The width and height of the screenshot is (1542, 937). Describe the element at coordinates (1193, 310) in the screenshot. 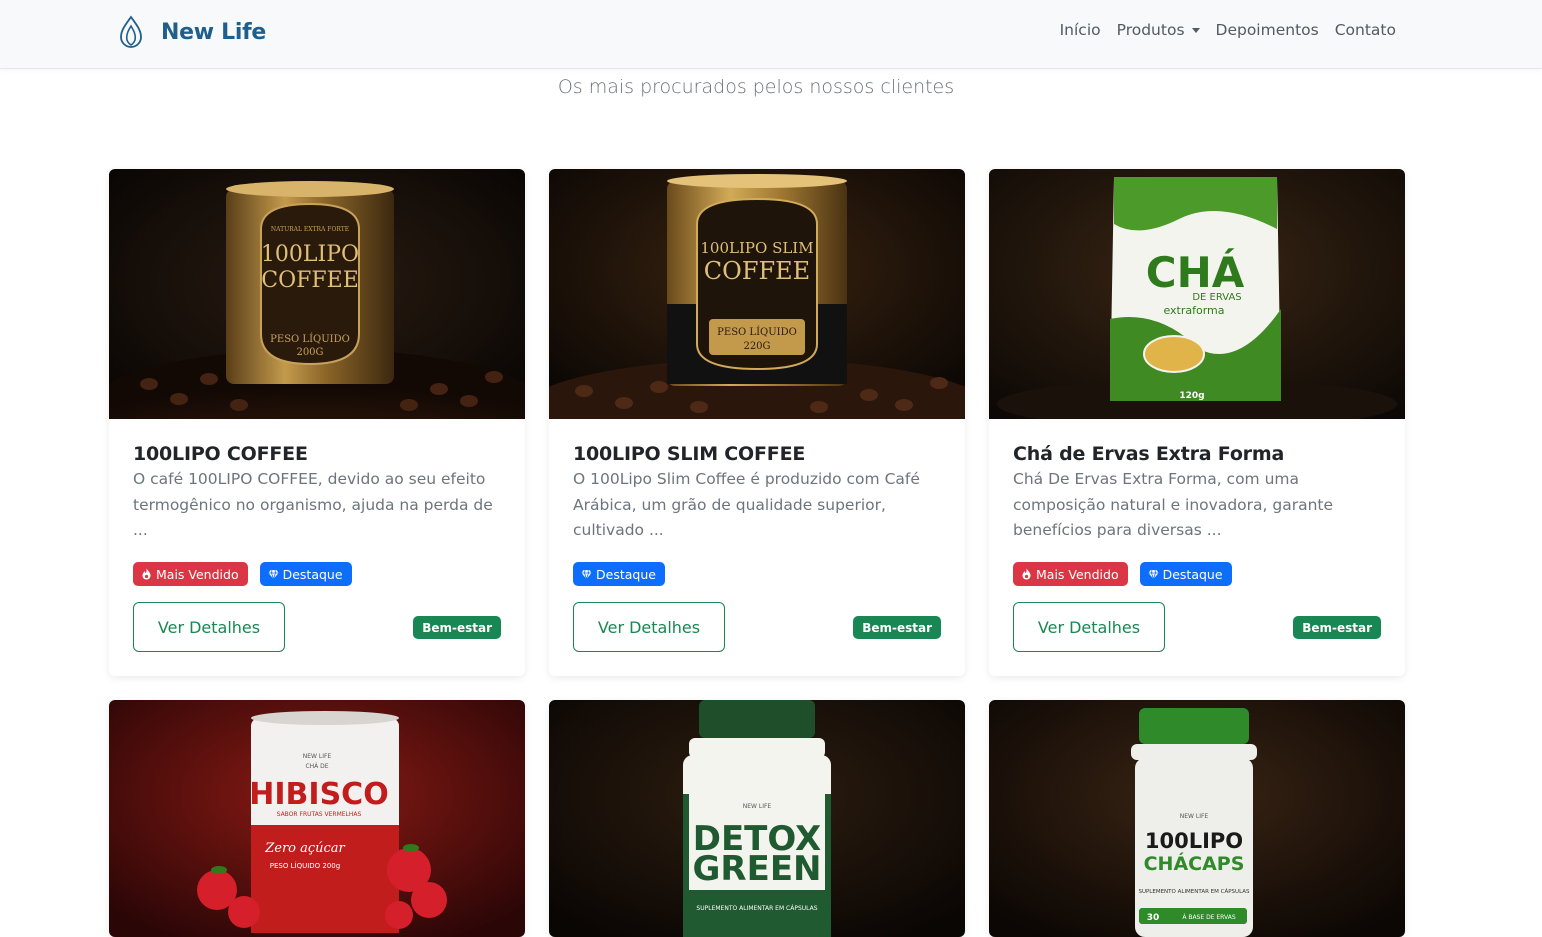

I see `pouch-text: extraforma` at that location.